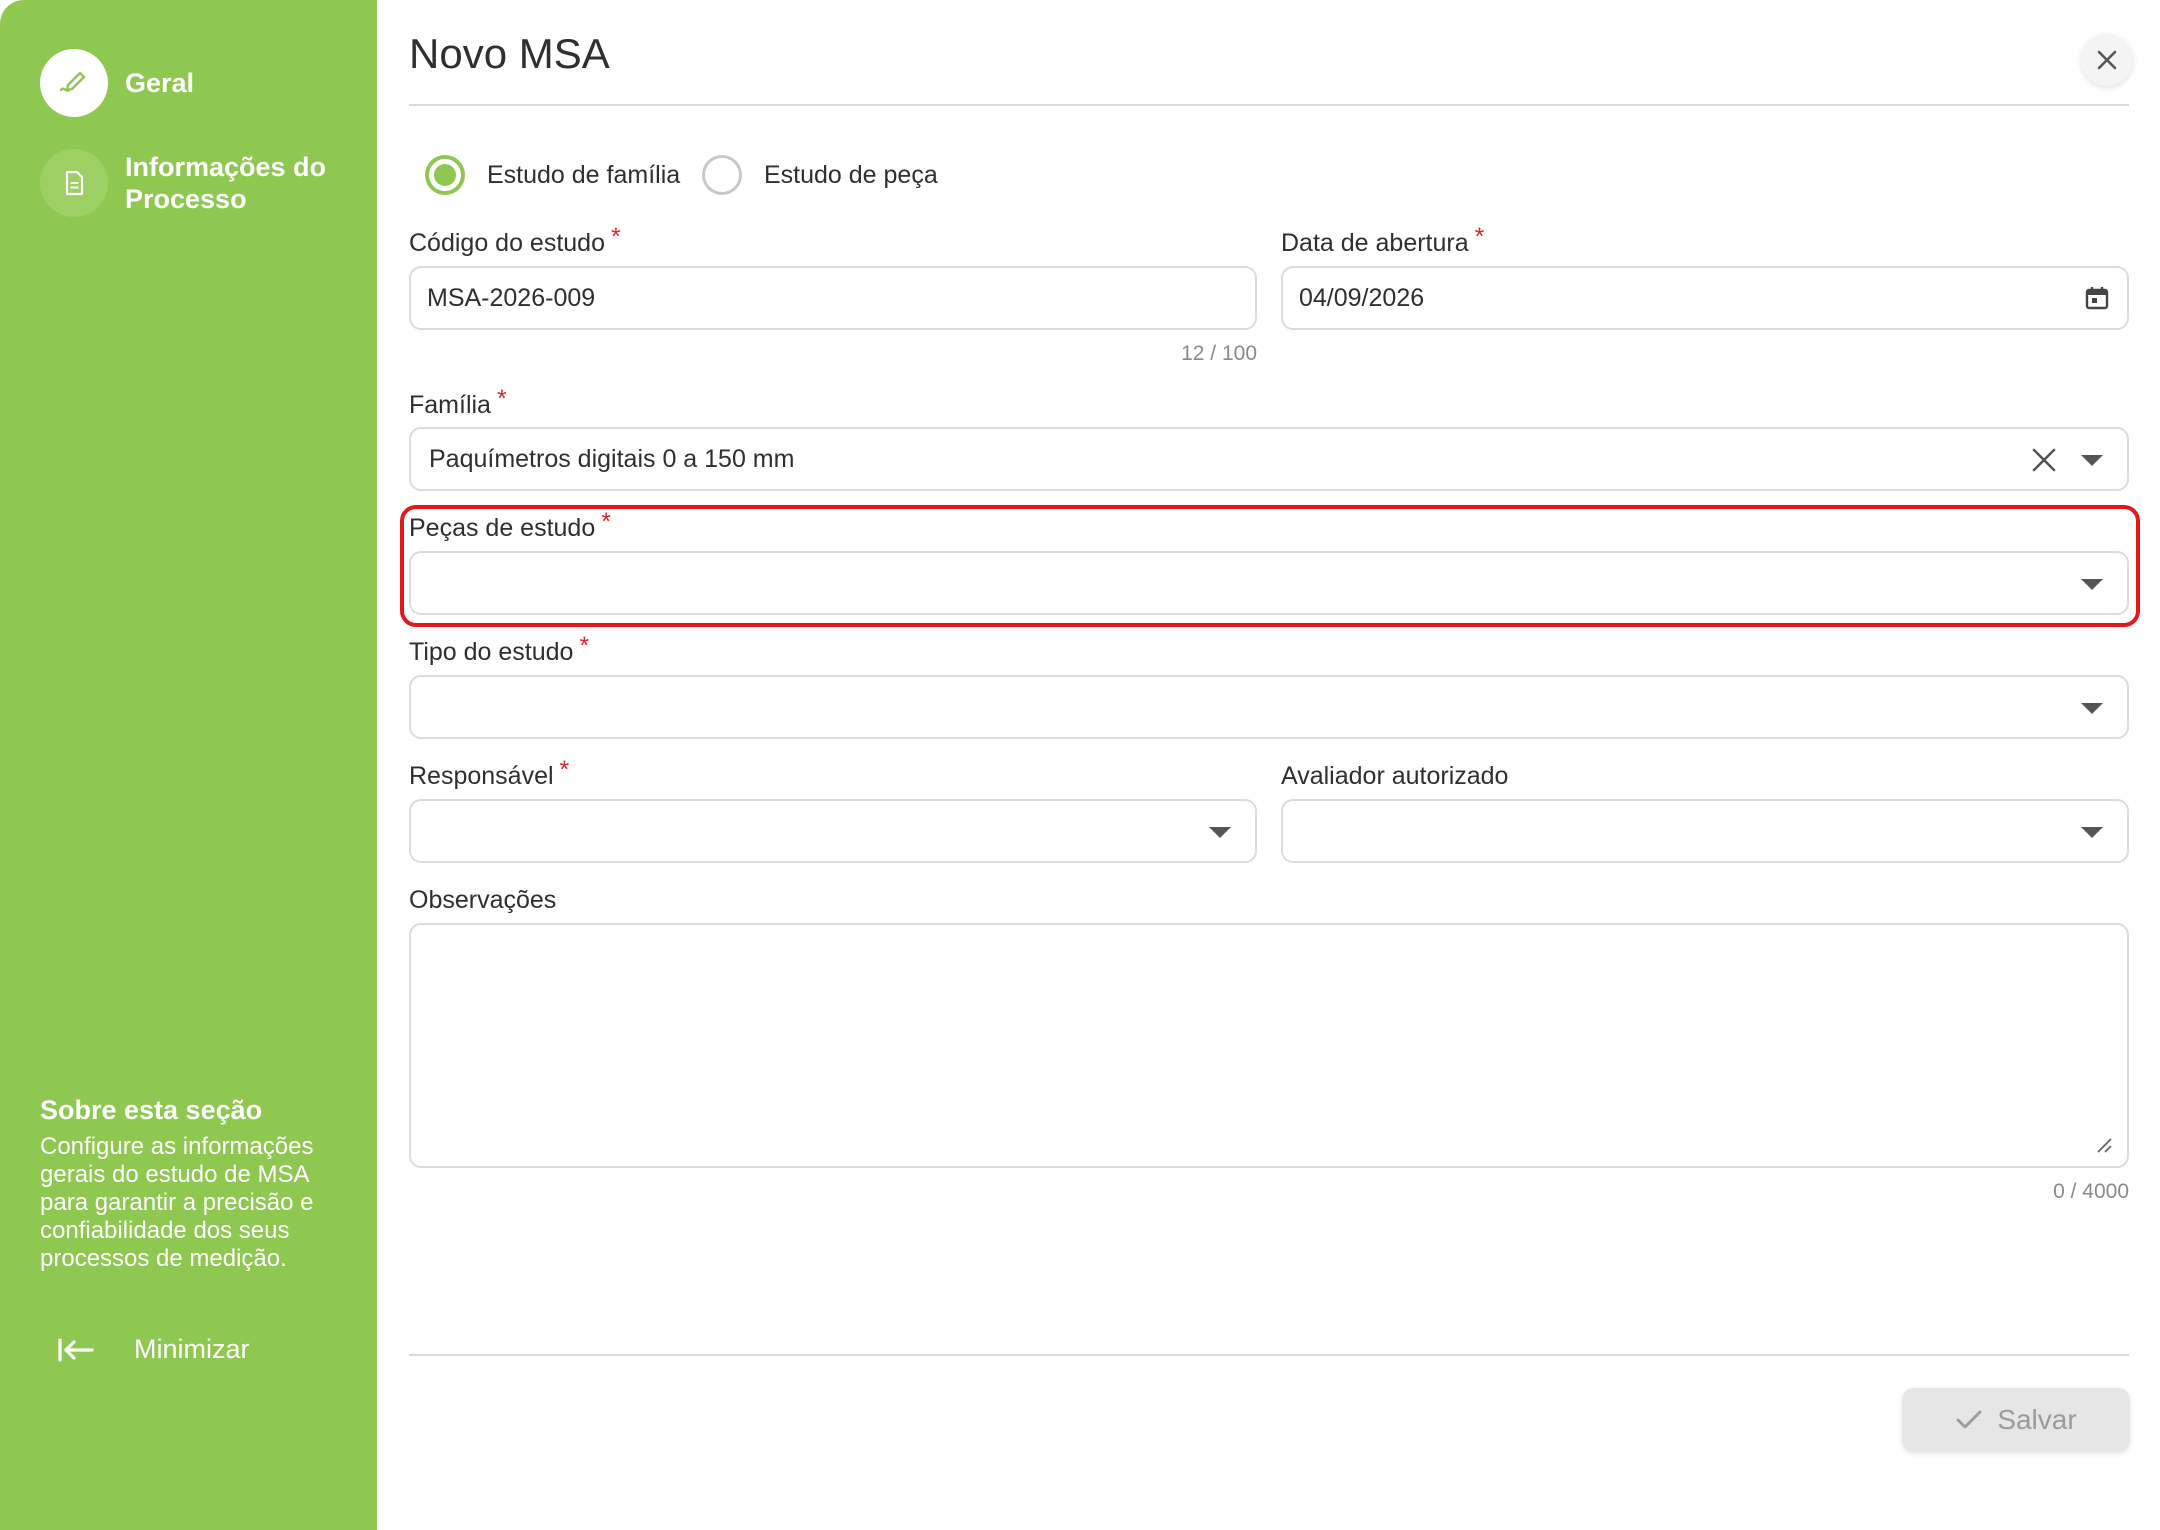 This screenshot has width=2160, height=1530. What do you see at coordinates (2097, 298) in the screenshot?
I see `calendar-icon` at bounding box center [2097, 298].